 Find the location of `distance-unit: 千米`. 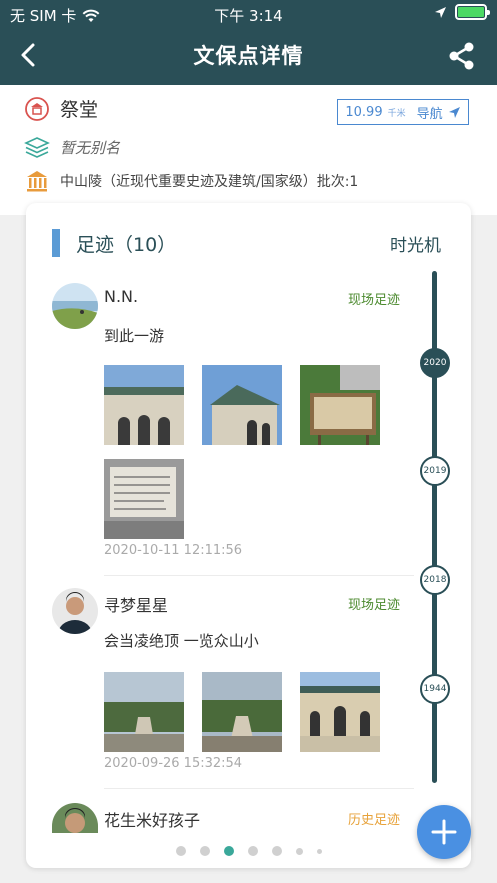

distance-unit: 千米 is located at coordinates (396, 113).